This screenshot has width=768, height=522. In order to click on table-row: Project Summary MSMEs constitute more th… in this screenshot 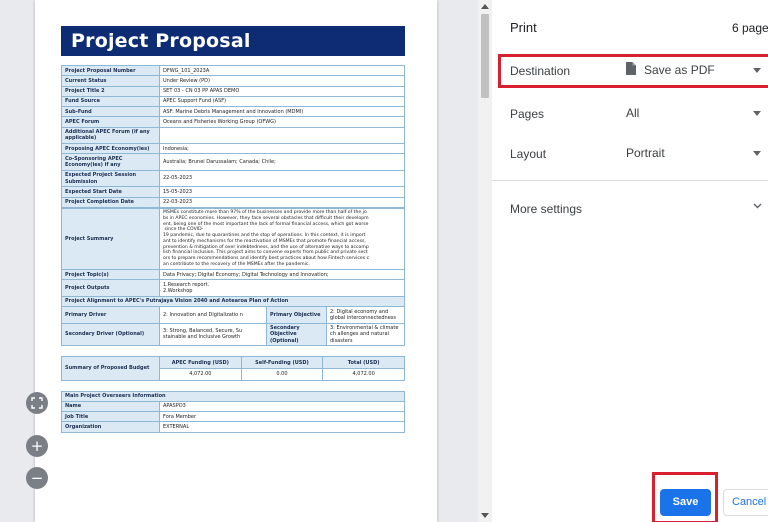, I will do `click(233, 239)`.